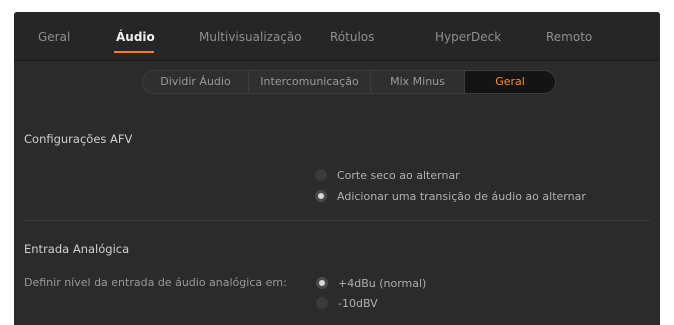  Describe the element at coordinates (569, 37) in the screenshot. I see `tab-remoto: Remoto` at that location.